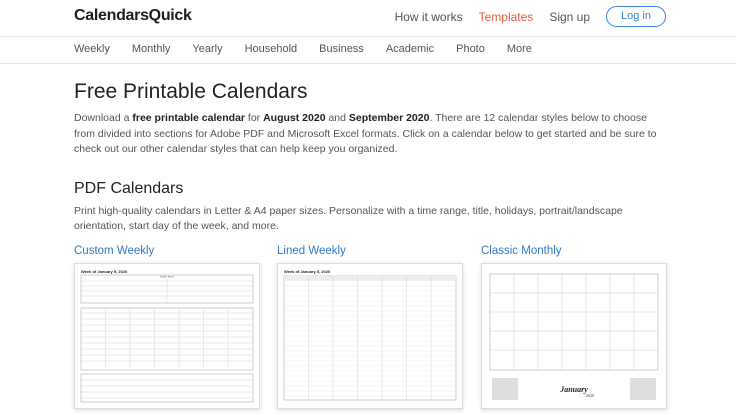  Describe the element at coordinates (92, 49) in the screenshot. I see `subnav-weekly: Weekly` at that location.